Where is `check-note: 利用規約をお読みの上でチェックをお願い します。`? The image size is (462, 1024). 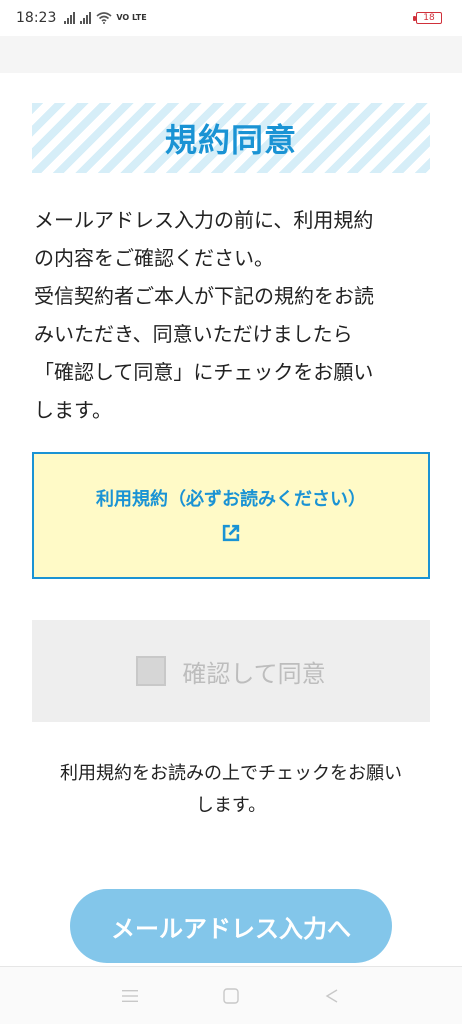 check-note: 利用規約をお読みの上でチェックをお願い します。 is located at coordinates (231, 790).